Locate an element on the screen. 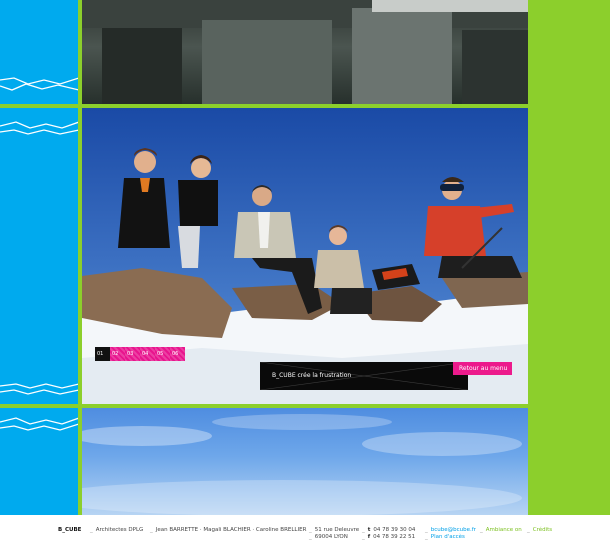  back-to-menu-button: Retour au menu is located at coordinates (482, 368).